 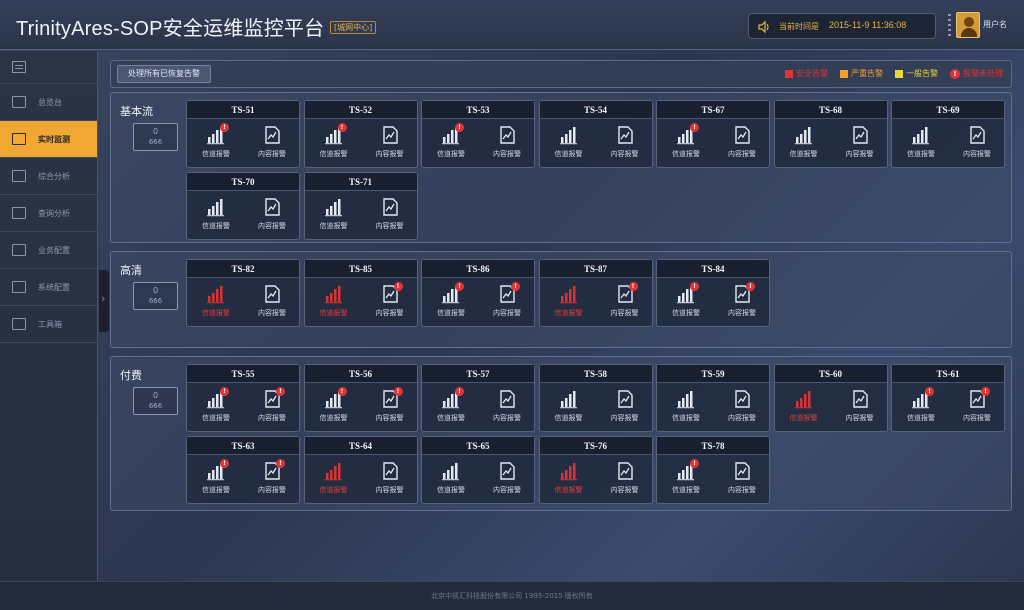 I want to click on channel-card: TS-87 信道报警! 内容报警, so click(x=595, y=293).